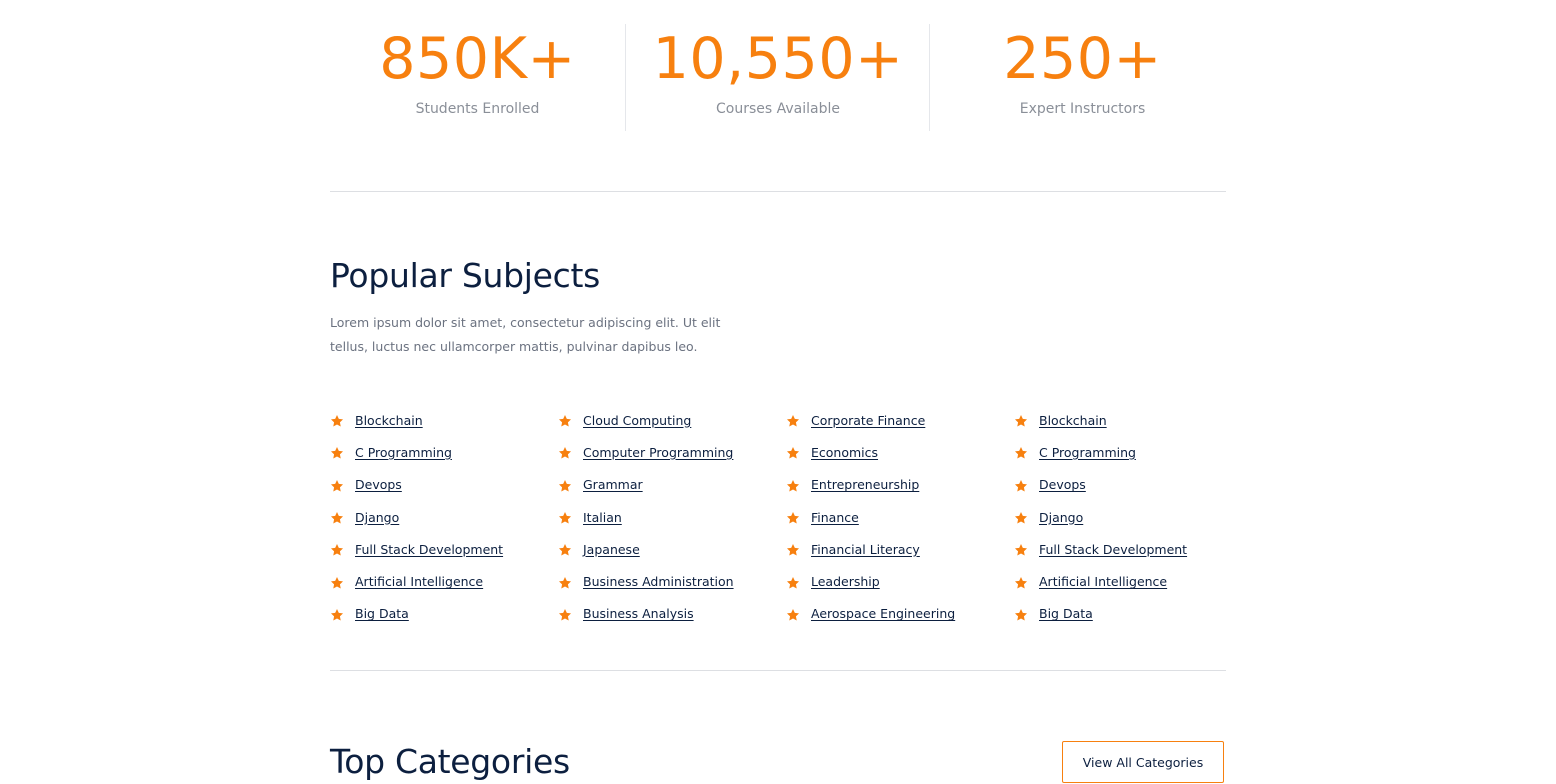 The width and height of the screenshot is (1556, 784). I want to click on subject-link: Business Administration, so click(658, 581).